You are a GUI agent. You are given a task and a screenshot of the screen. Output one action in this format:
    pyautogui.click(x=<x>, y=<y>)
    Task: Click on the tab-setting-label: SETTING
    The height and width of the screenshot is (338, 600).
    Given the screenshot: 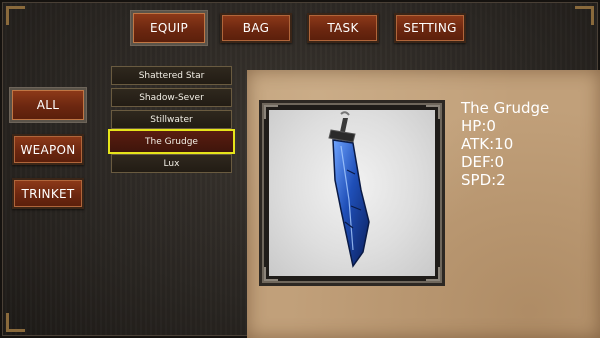 What is the action you would take?
    pyautogui.click(x=430, y=28)
    